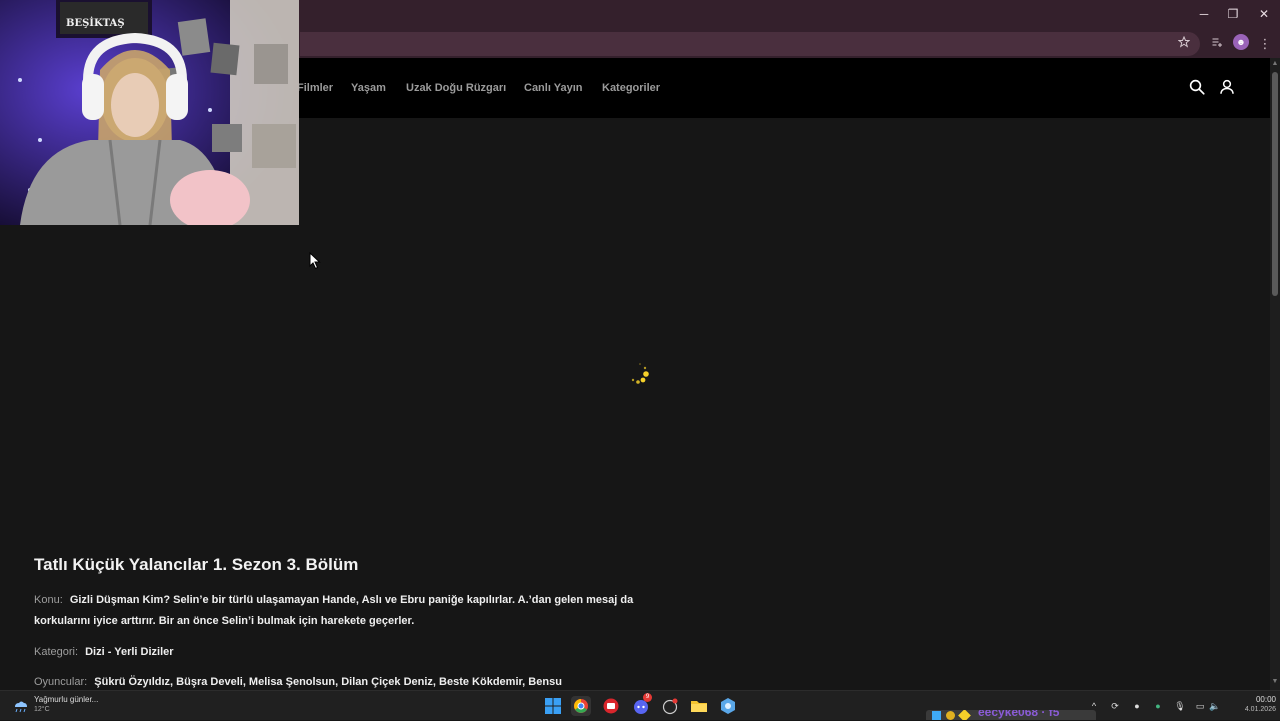  What do you see at coordinates (1137, 706) in the screenshot?
I see `steam-icon: ●` at bounding box center [1137, 706].